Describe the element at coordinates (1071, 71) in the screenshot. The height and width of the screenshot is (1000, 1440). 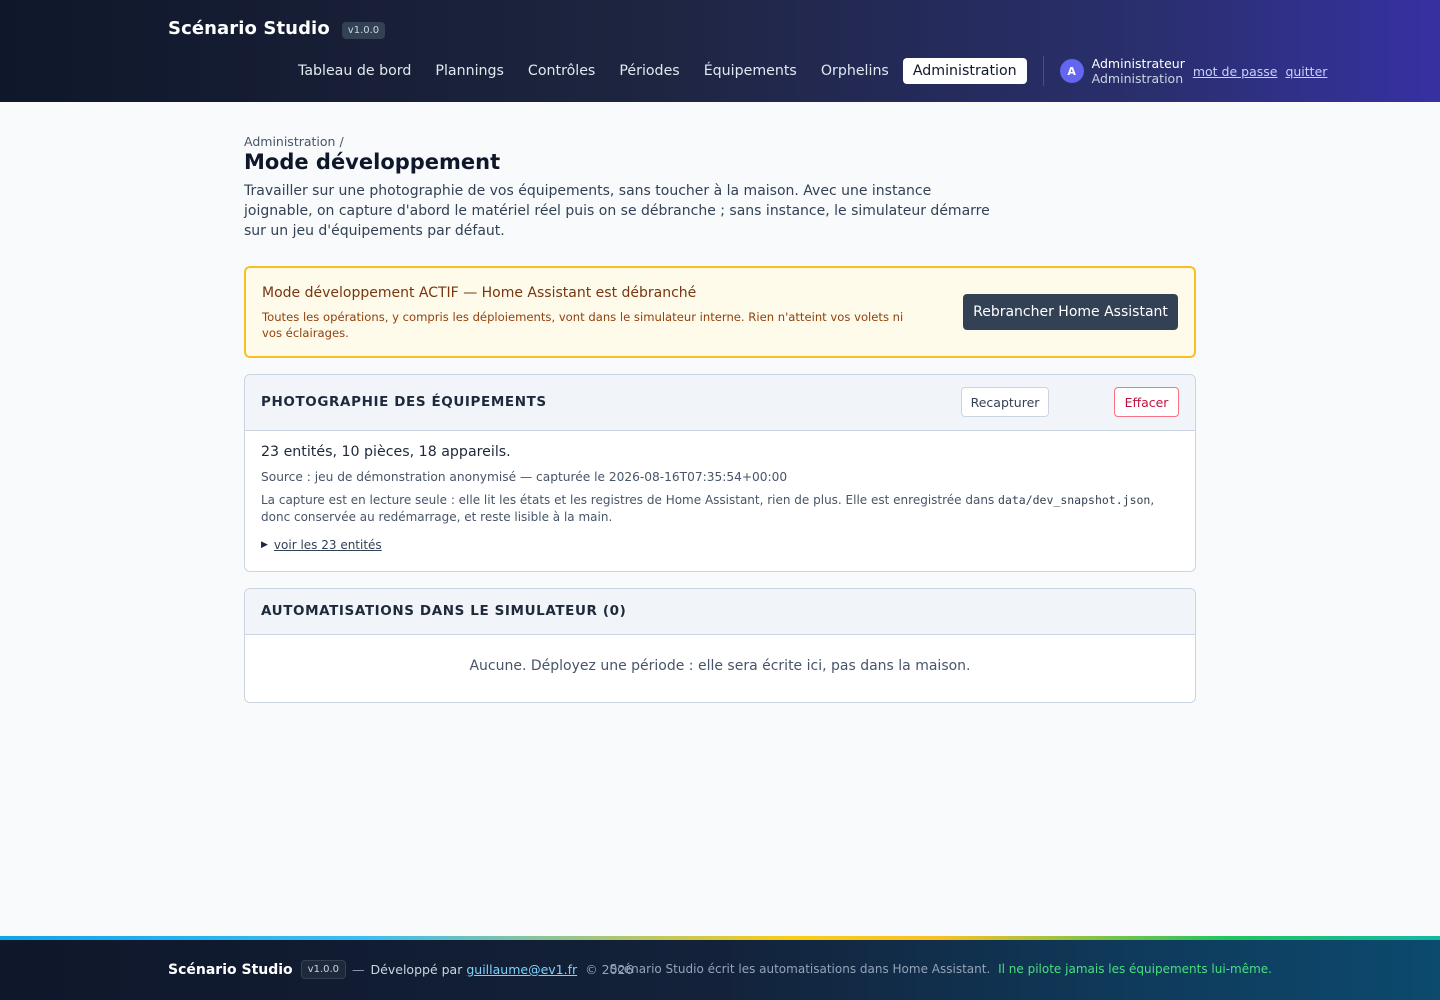
I see `avatar: A` at that location.